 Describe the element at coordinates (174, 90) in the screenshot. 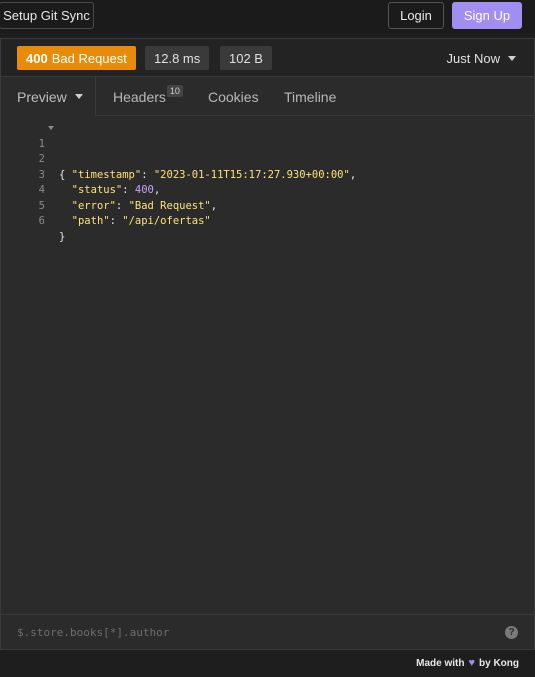

I see `headers-count-badge: 10` at that location.